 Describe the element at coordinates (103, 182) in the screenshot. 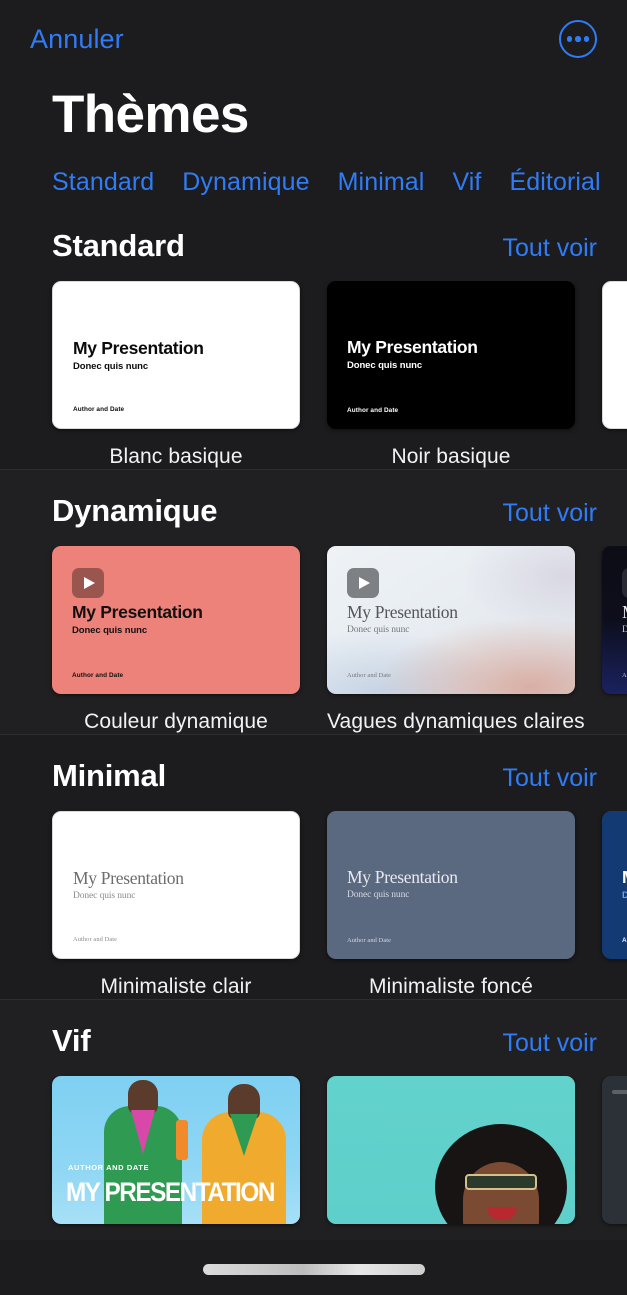

I see `tab-standard: Standard` at that location.